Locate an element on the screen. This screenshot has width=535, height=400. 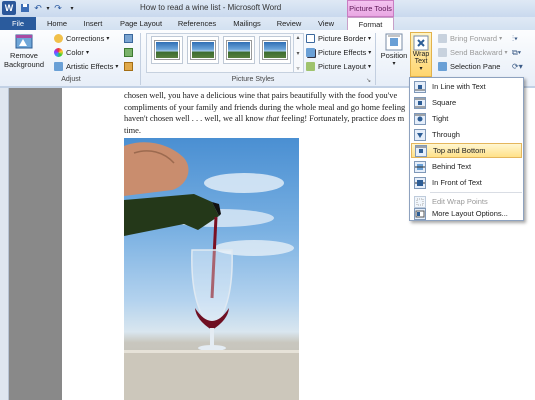
remove-background-line1: Remove is located at coordinates (24, 55).